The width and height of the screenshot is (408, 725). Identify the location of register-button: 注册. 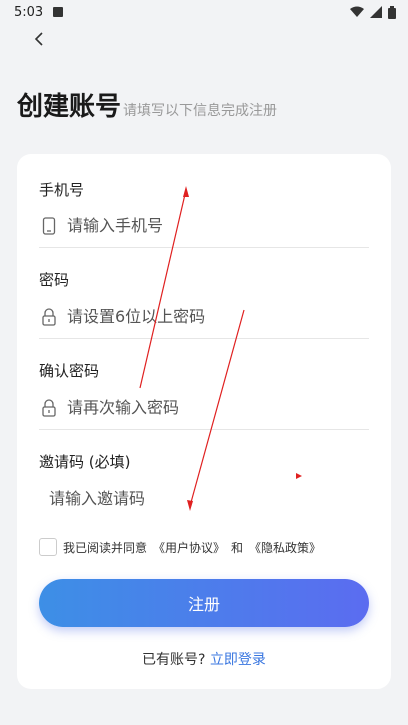
(204, 603).